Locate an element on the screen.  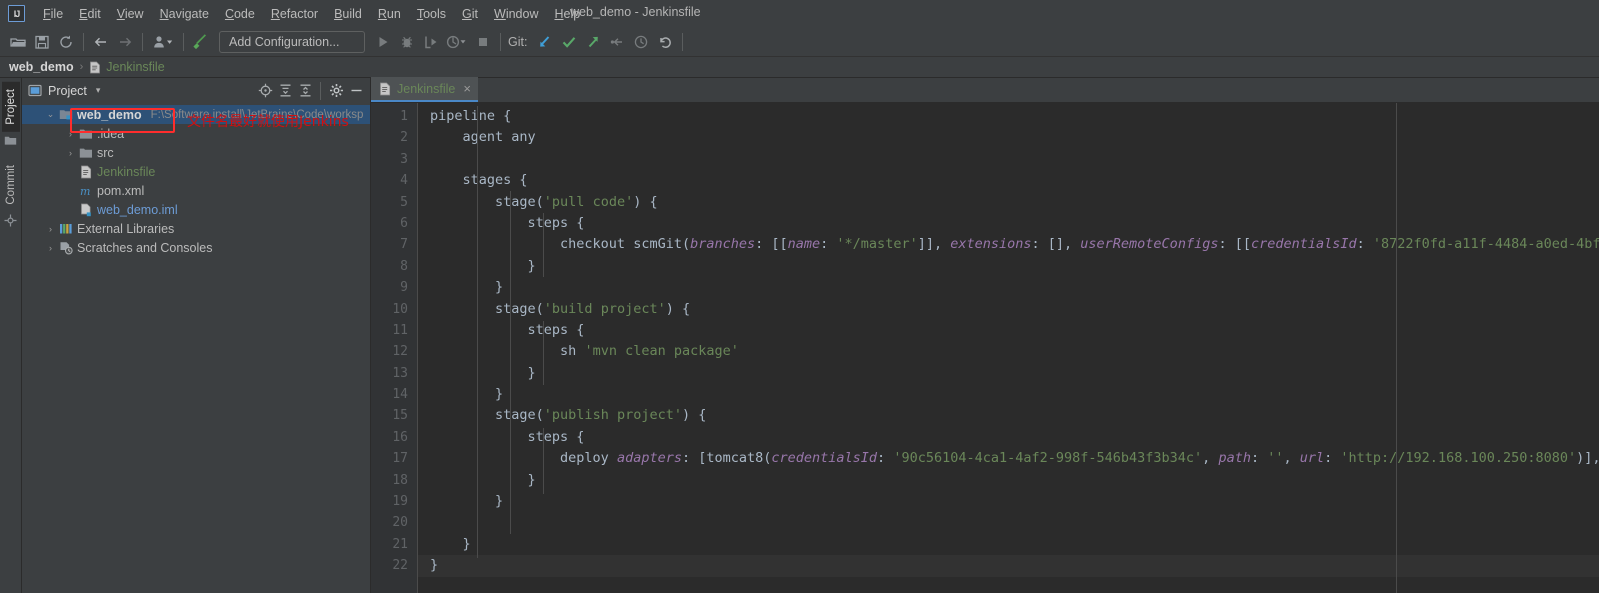
menu-code: Code is located at coordinates (240, 14).